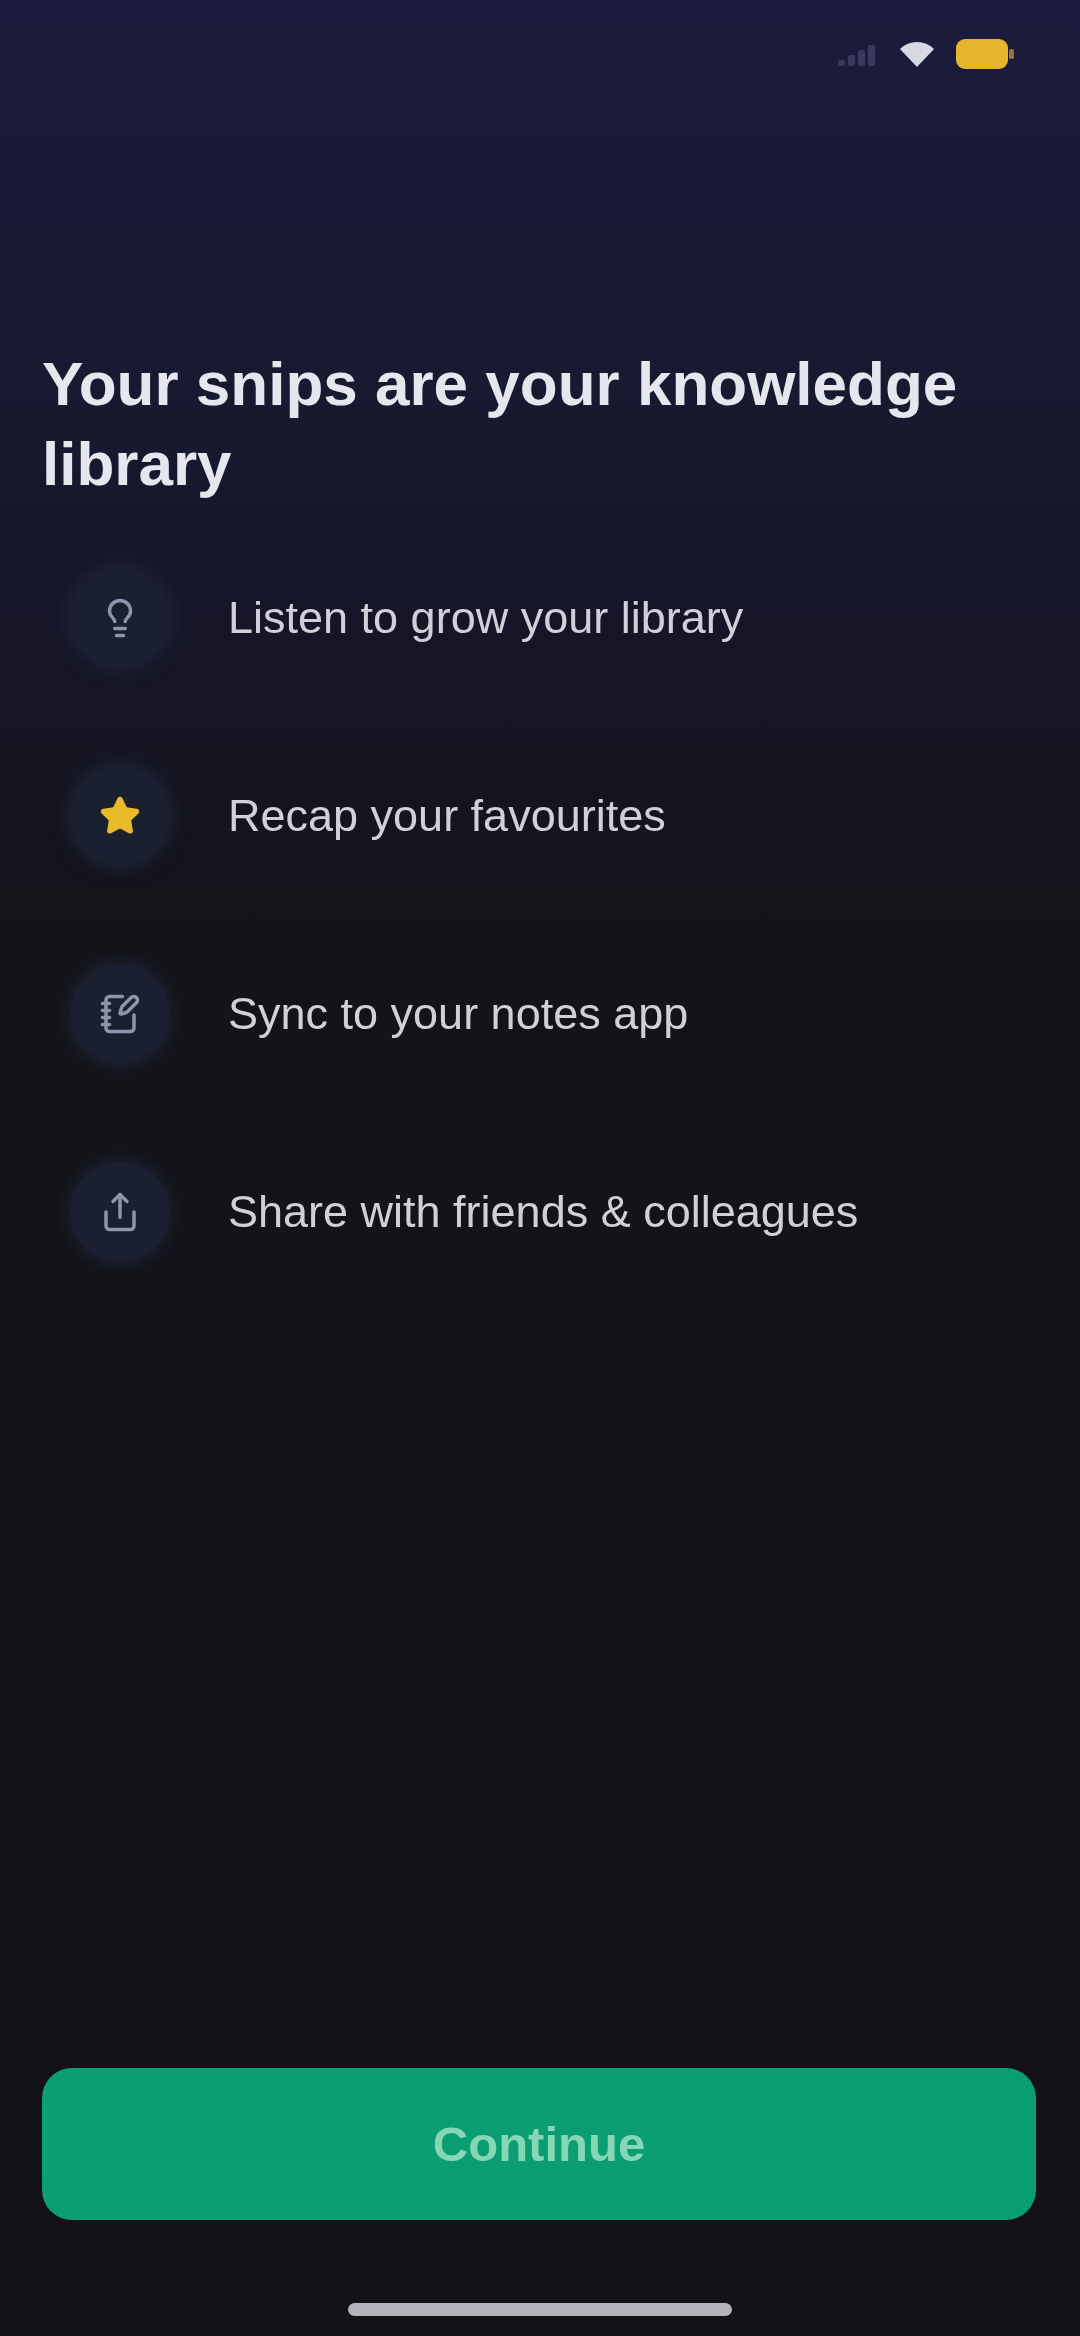  What do you see at coordinates (447, 816) in the screenshot?
I see `feature-text: Recap your favourites` at bounding box center [447, 816].